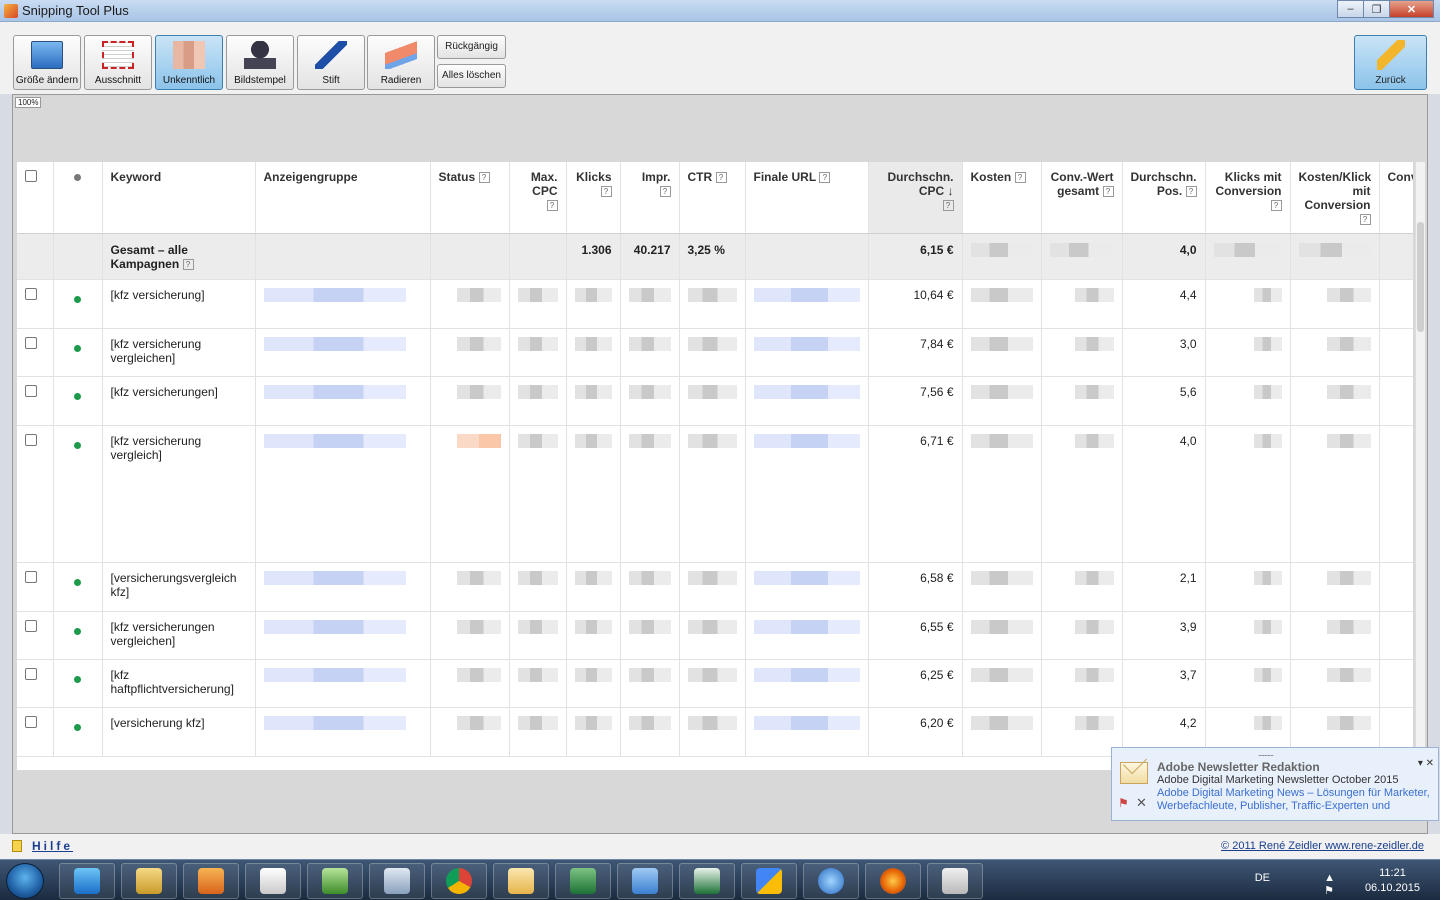  I want to click on back-button: Zurück, so click(1390, 62).